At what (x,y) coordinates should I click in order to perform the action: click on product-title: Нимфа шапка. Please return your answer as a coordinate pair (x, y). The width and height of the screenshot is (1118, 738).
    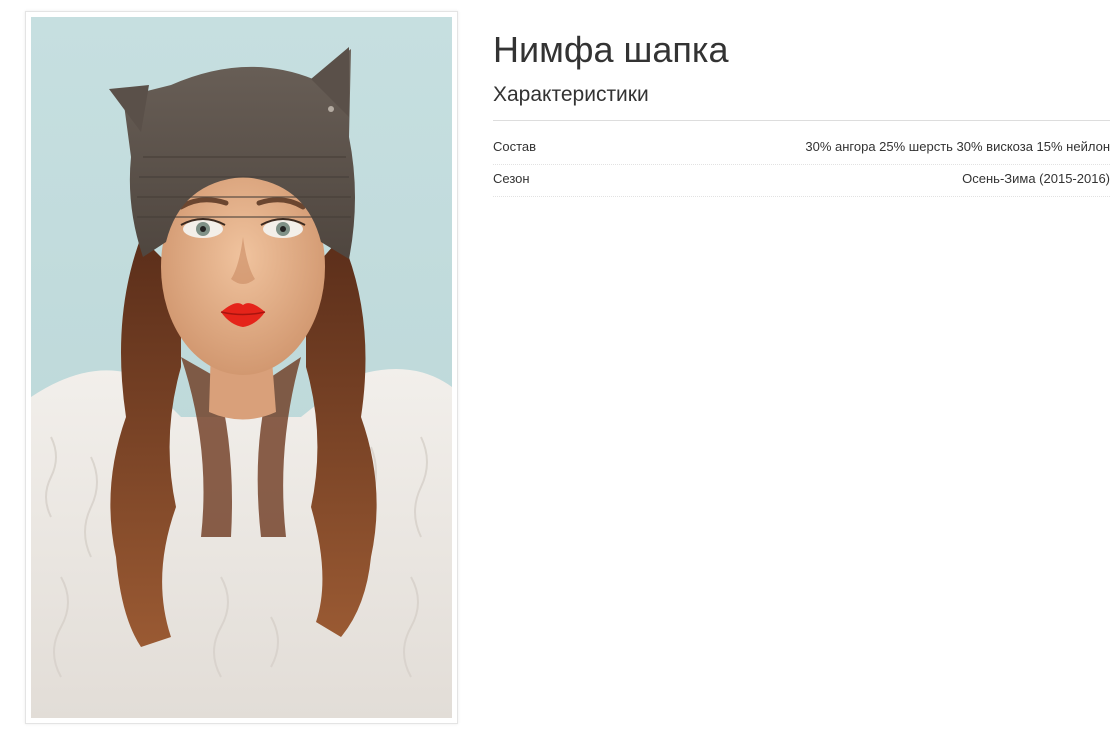
    Looking at the image, I should click on (611, 49).